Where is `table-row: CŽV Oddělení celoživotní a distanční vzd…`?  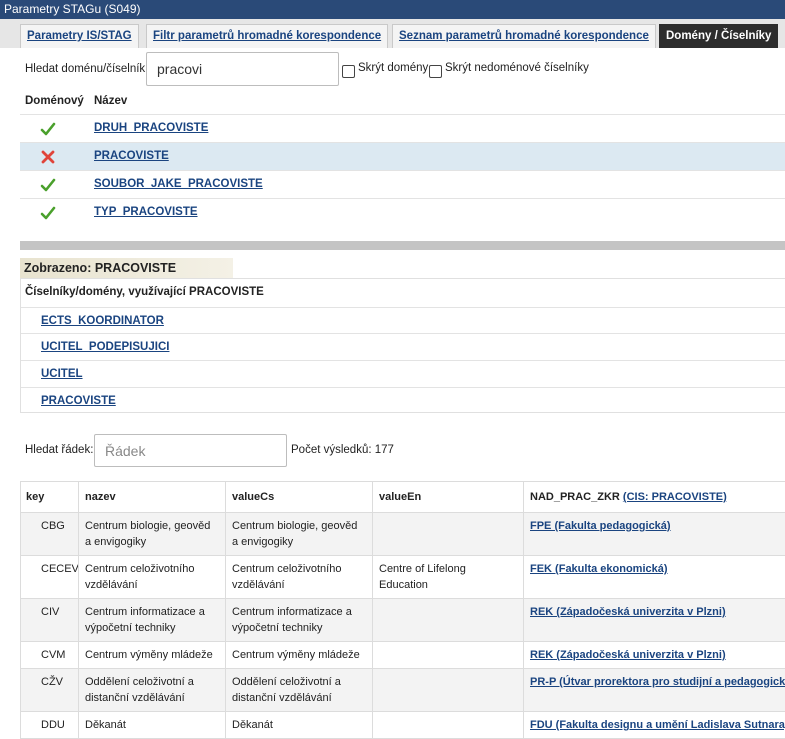 table-row: CŽV Oddělení celoživotní a distanční vzd… is located at coordinates (403, 690).